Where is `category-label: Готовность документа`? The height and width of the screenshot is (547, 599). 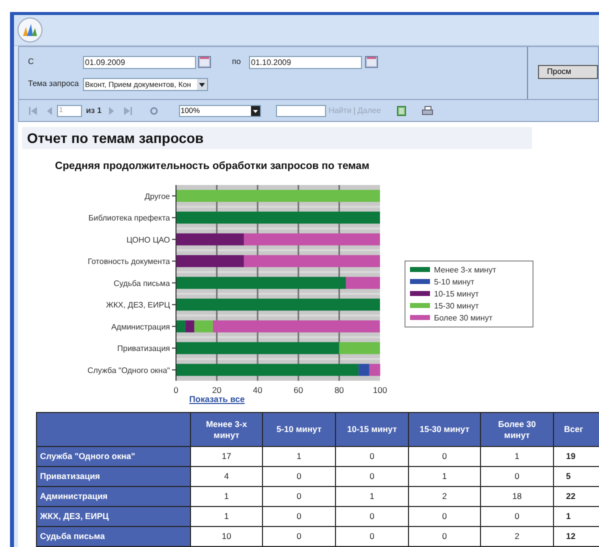
category-label: Готовность документа is located at coordinates (129, 261).